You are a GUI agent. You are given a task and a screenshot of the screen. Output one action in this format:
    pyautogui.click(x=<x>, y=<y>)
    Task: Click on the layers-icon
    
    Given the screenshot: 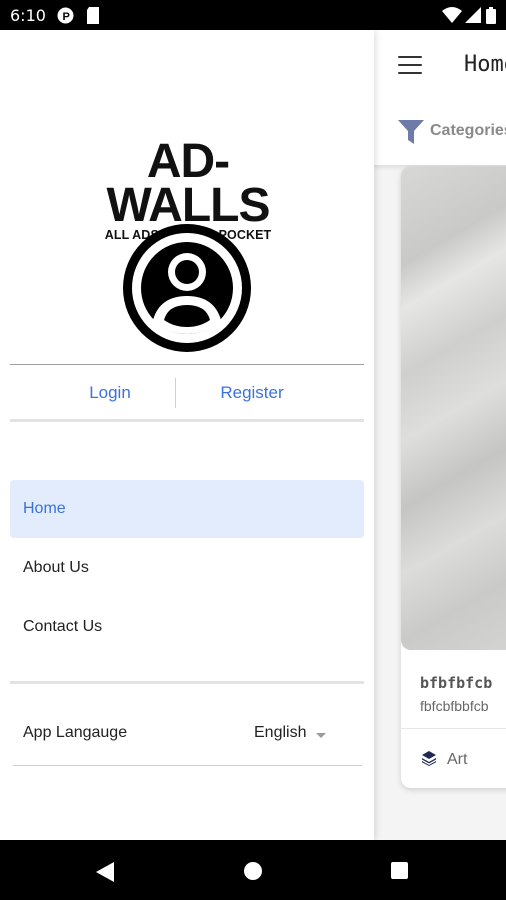 What is the action you would take?
    pyautogui.click(x=429, y=760)
    